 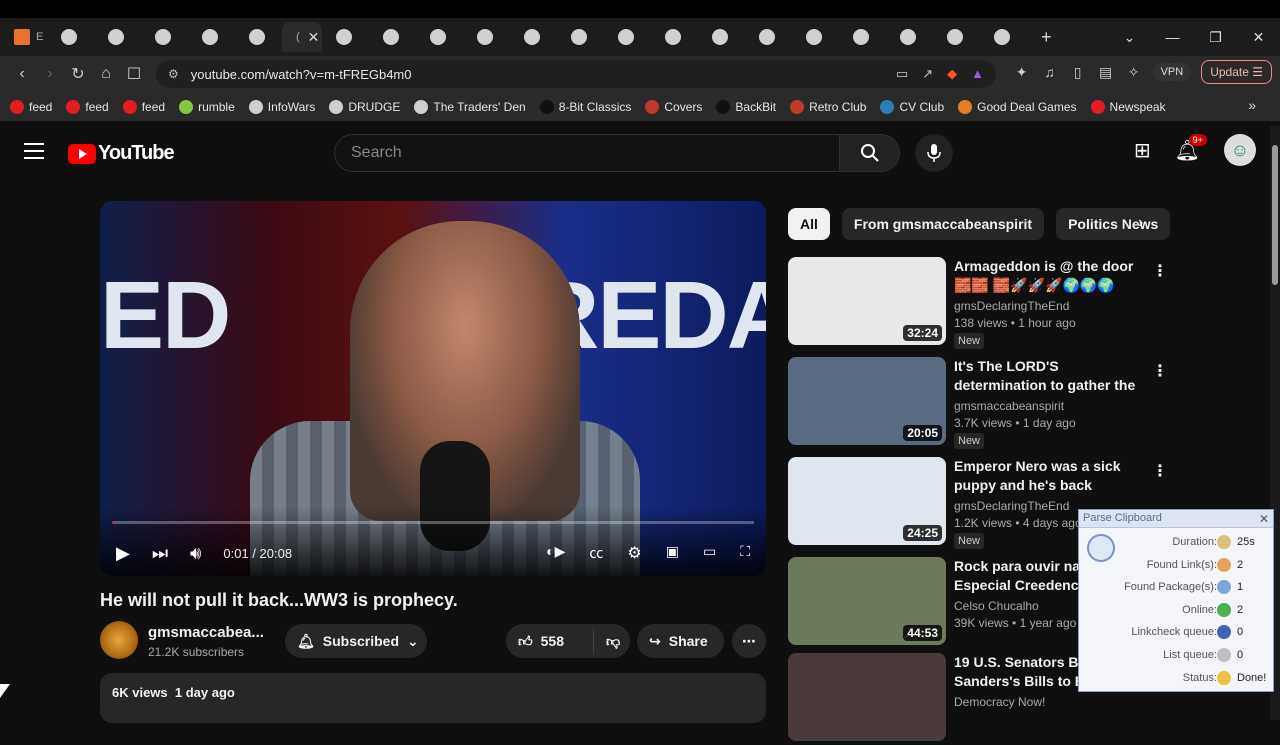 What do you see at coordinates (996, 606) in the screenshot?
I see `recommendation-channel: Celso Chucalho` at bounding box center [996, 606].